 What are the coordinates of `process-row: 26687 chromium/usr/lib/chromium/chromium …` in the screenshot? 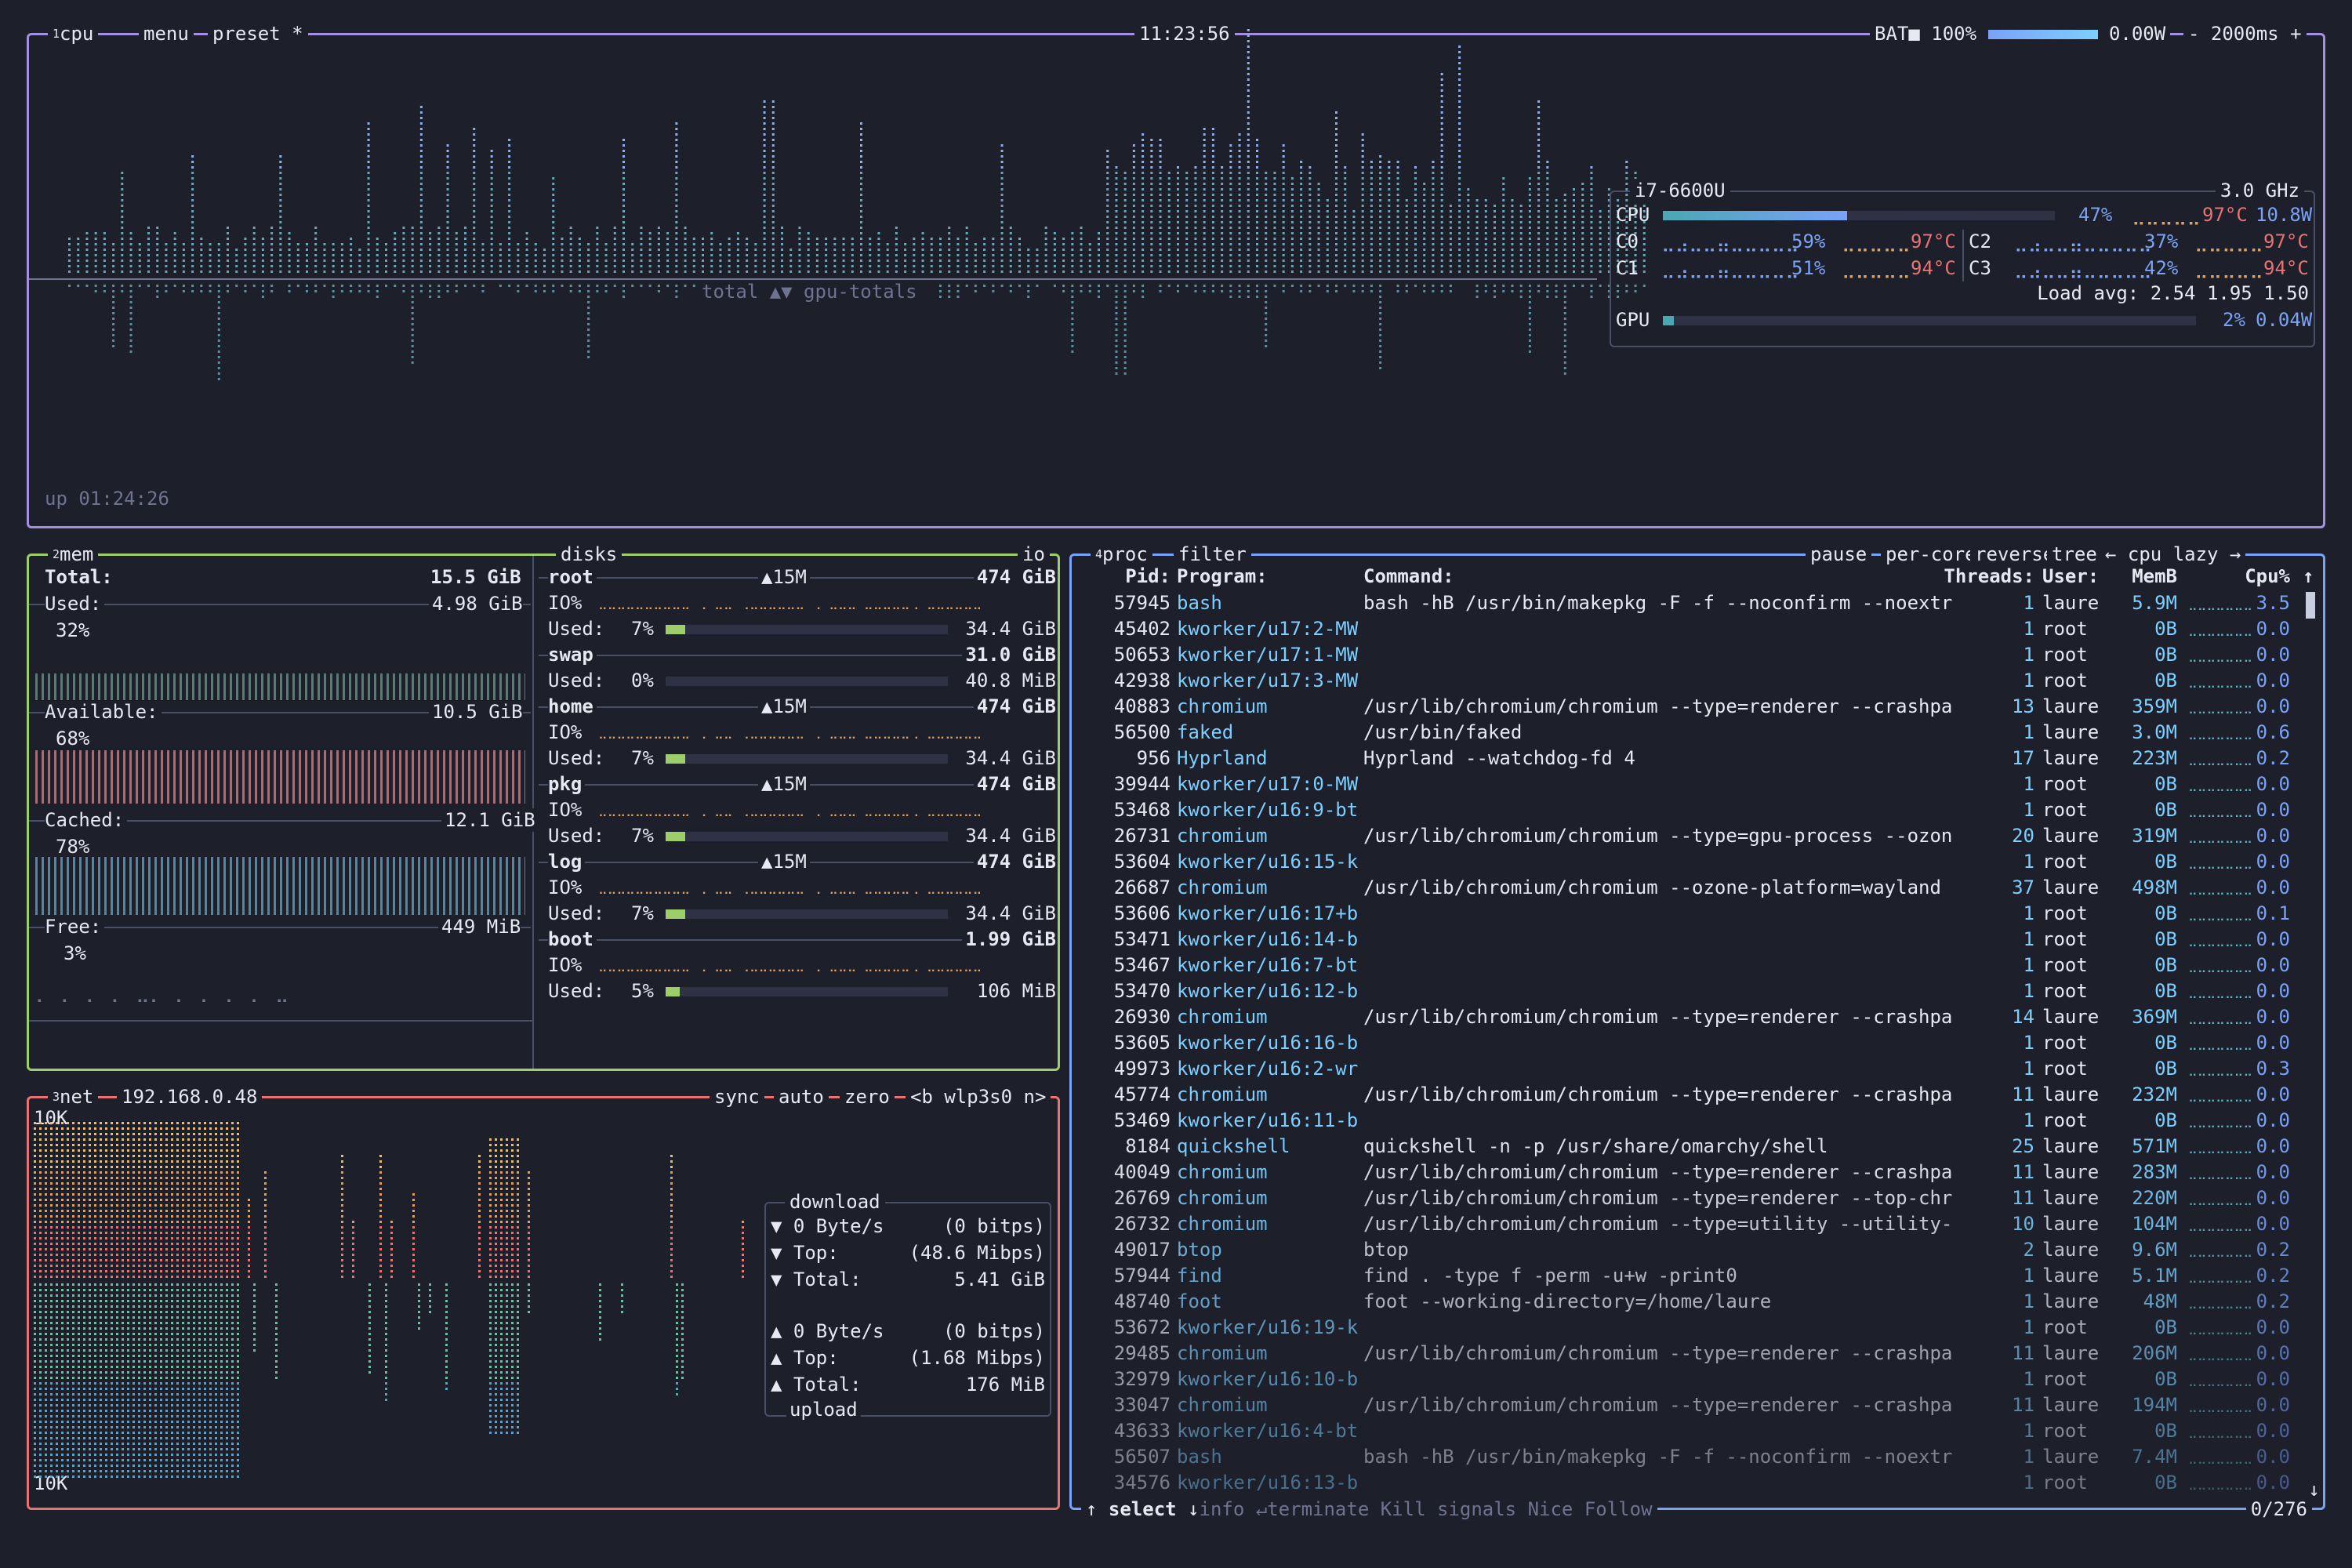 It's located at (1698, 888).